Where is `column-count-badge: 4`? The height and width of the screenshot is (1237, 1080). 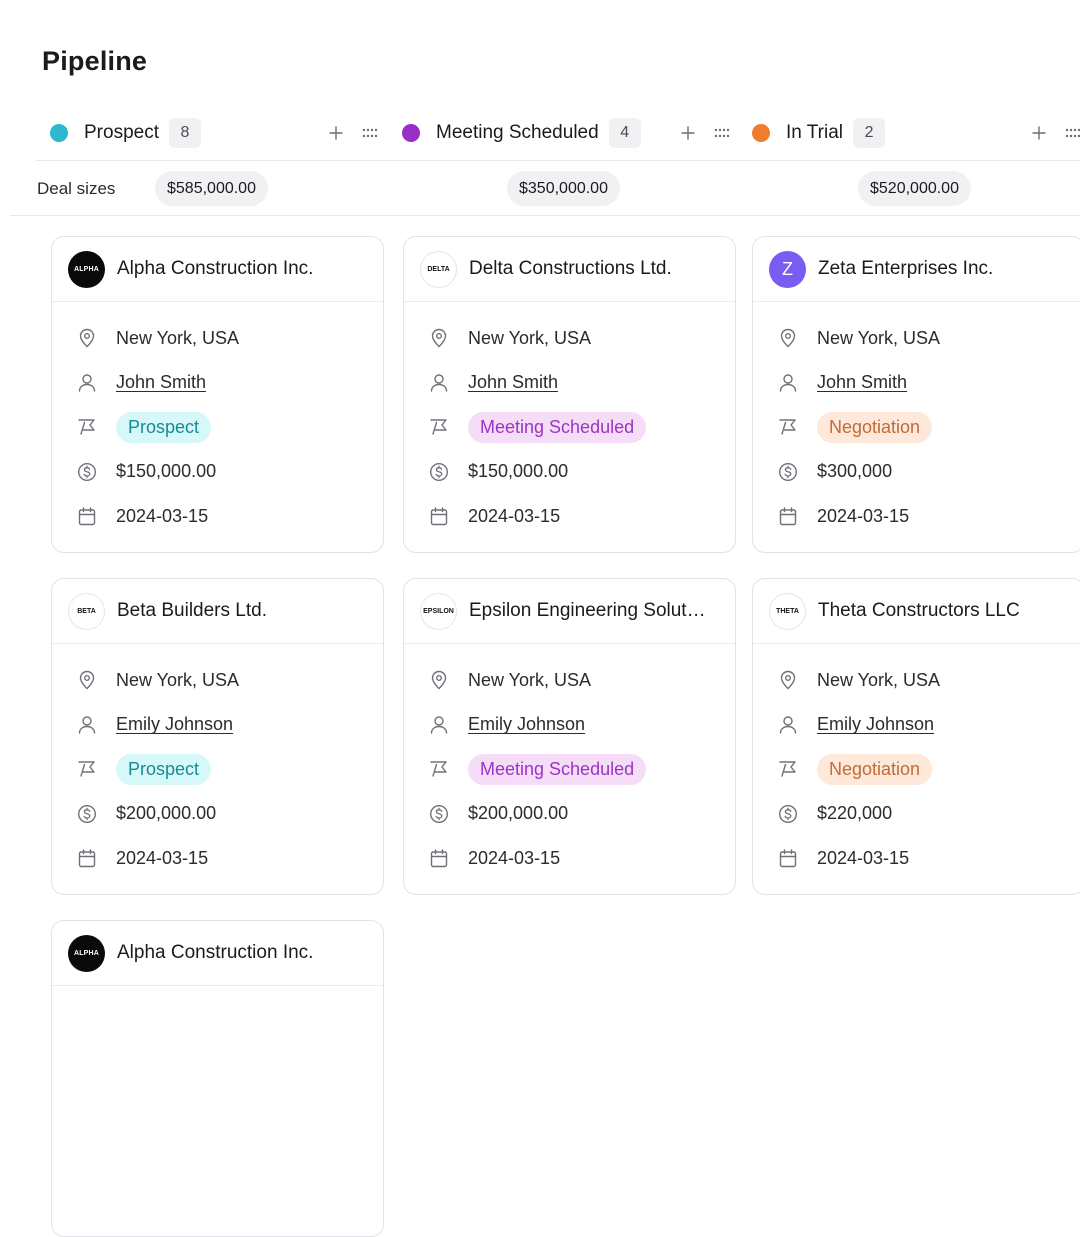 column-count-badge: 4 is located at coordinates (624, 133).